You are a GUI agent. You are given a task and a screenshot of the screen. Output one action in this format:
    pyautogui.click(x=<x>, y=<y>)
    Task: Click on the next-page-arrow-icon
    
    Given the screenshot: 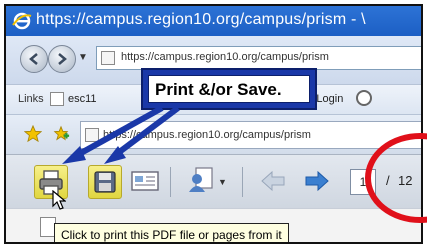 What is the action you would take?
    pyautogui.click(x=317, y=181)
    